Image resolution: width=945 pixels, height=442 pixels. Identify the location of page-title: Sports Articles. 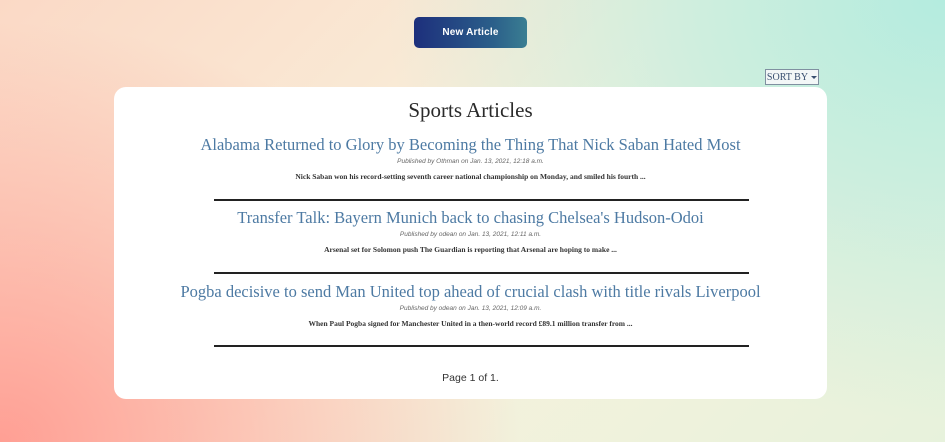
(470, 110).